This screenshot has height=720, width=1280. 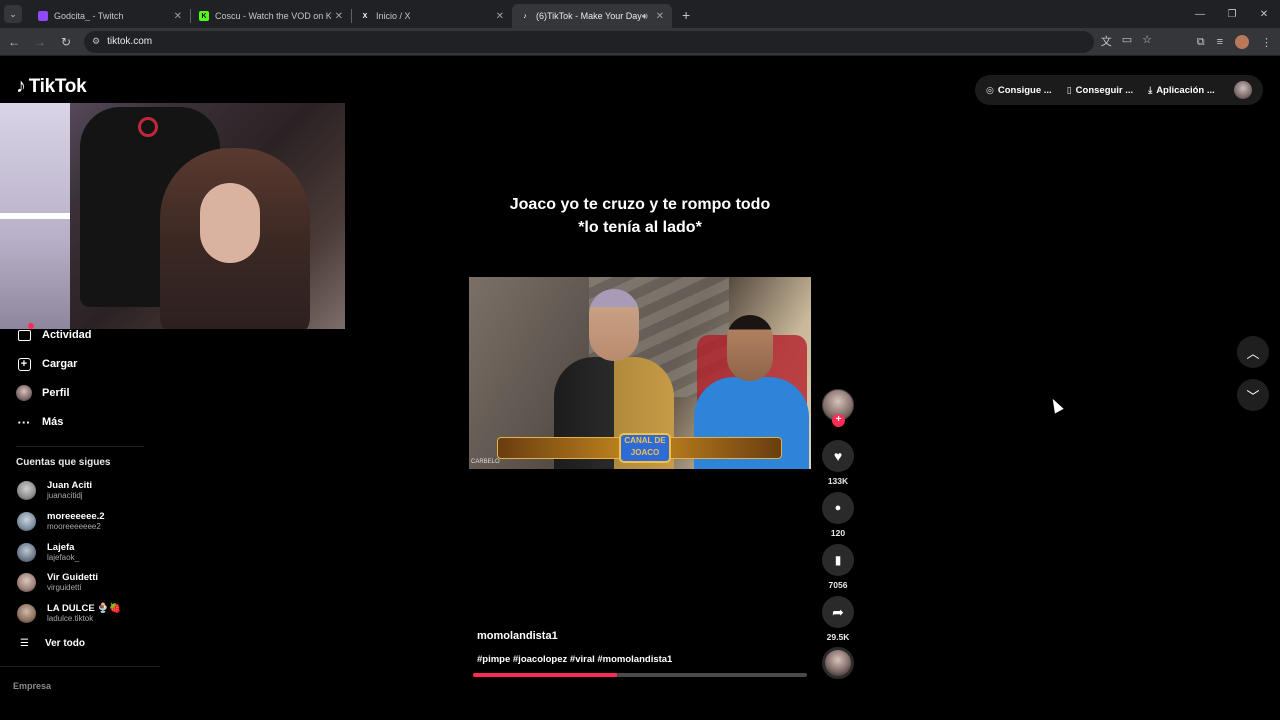 I want to click on comment-bubble-icon: ●, so click(x=838, y=508).